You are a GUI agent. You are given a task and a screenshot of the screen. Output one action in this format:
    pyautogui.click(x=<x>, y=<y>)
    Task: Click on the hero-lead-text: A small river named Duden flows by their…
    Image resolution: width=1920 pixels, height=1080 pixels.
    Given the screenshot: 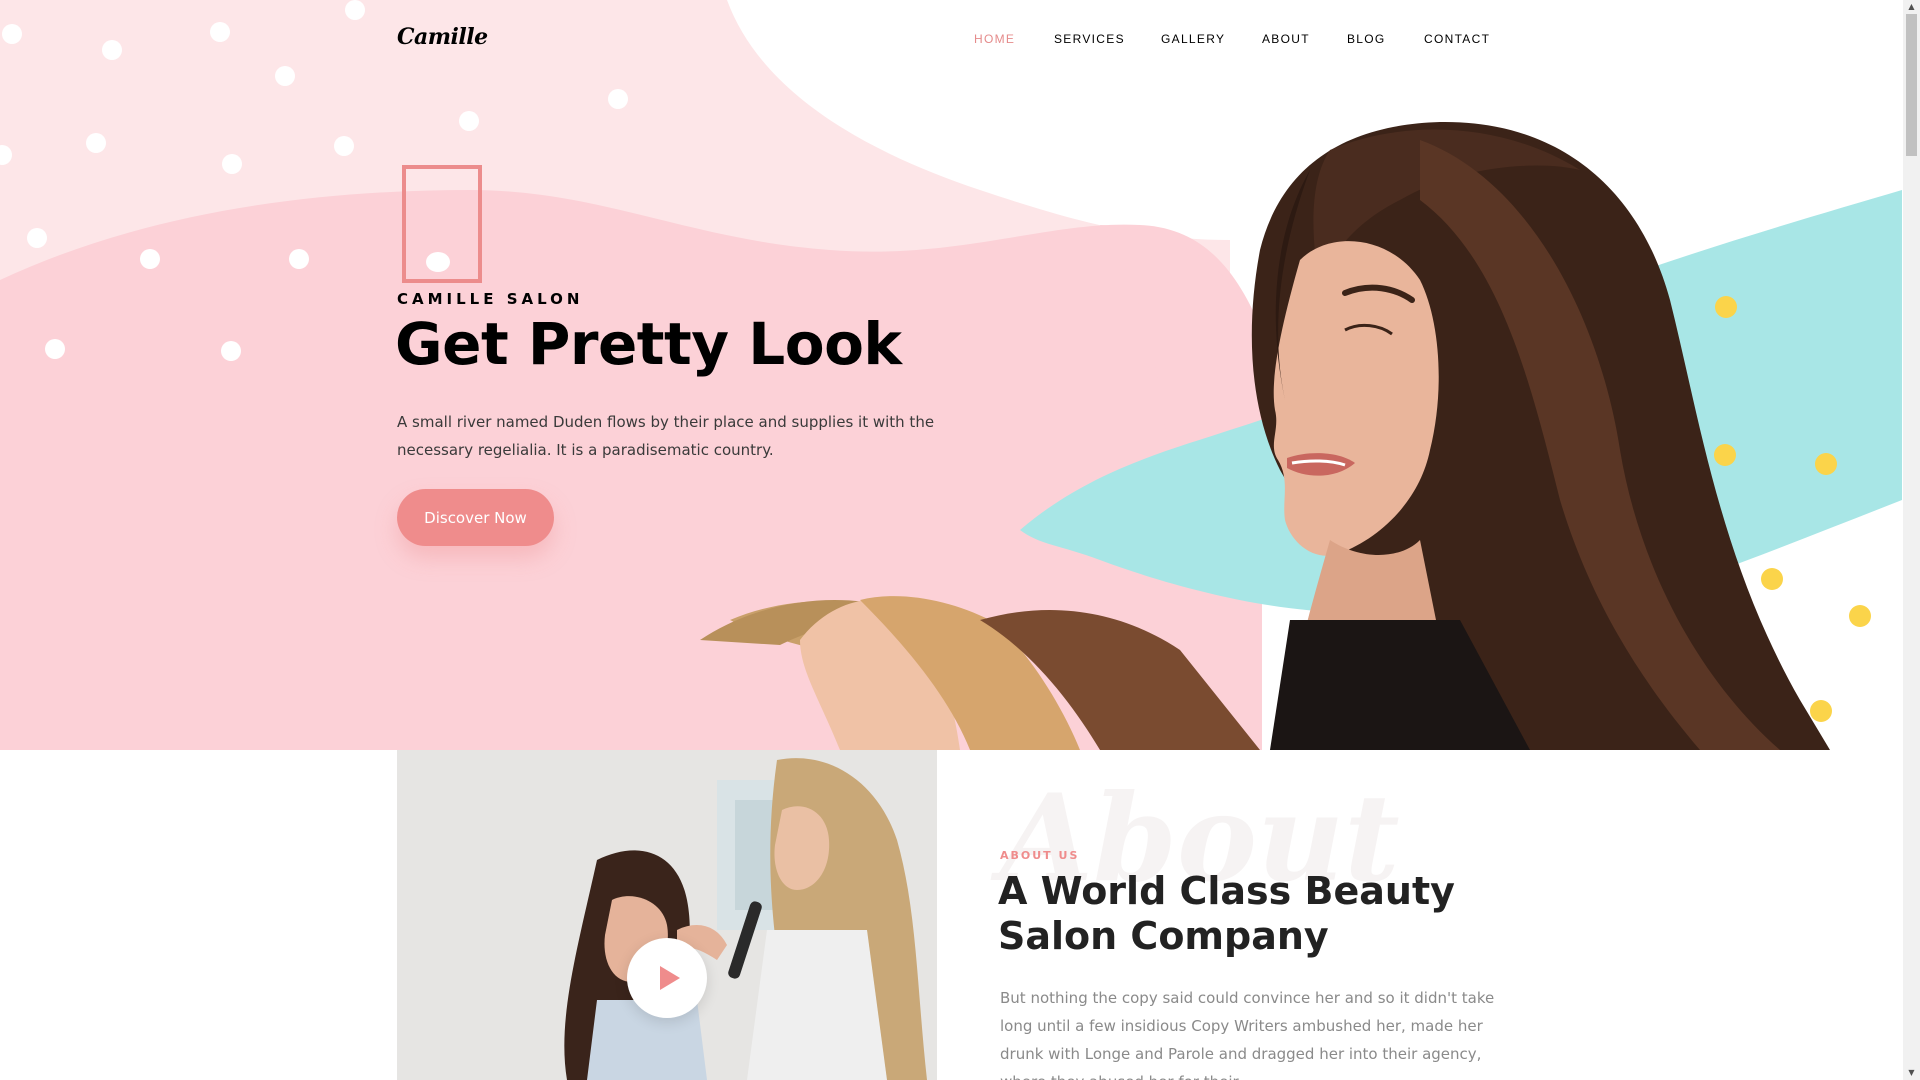 What is the action you would take?
    pyautogui.click(x=666, y=436)
    